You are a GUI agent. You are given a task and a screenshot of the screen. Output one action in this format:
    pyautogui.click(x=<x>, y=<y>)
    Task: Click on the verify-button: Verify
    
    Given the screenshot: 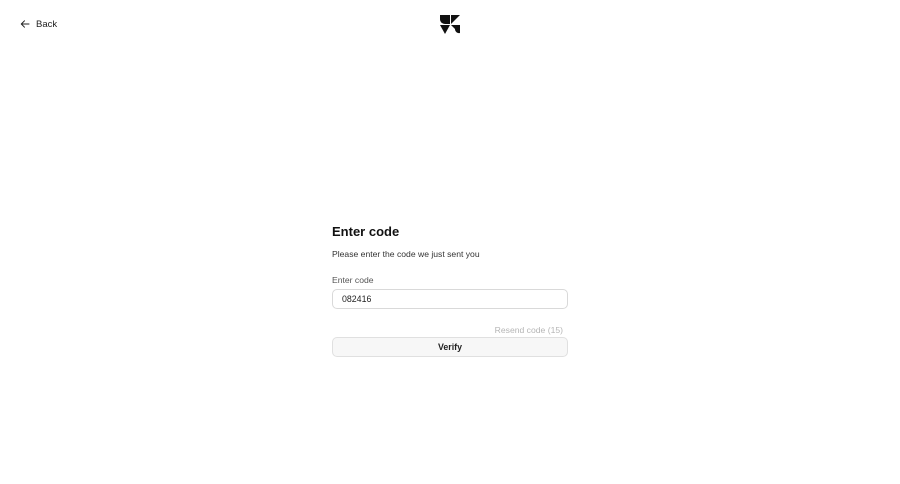 What is the action you would take?
    pyautogui.click(x=450, y=347)
    